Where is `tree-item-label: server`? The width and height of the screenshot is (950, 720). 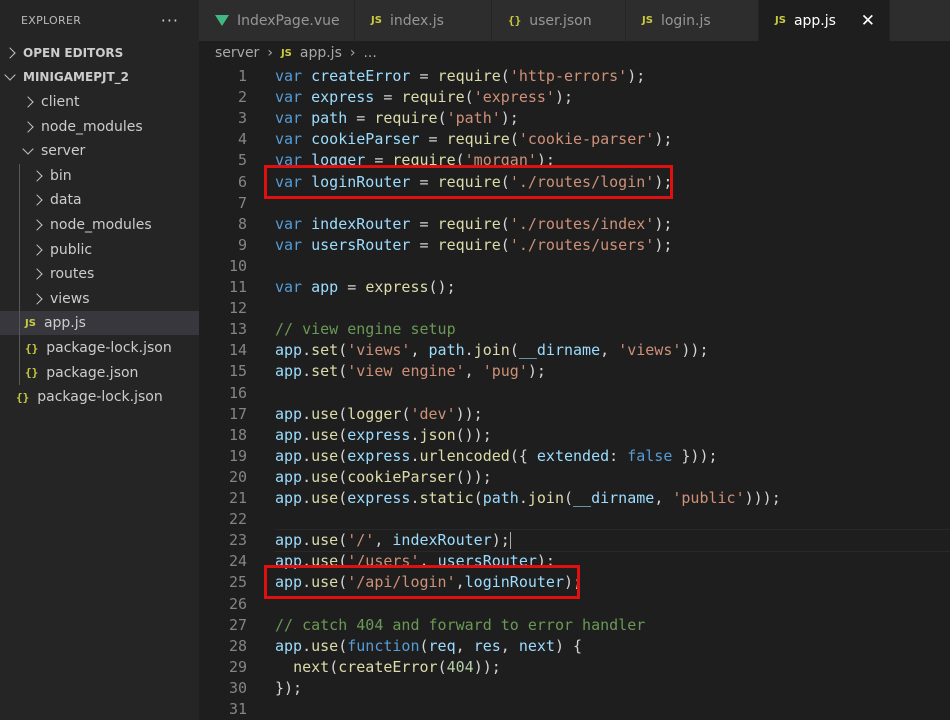 tree-item-label: server is located at coordinates (63, 151).